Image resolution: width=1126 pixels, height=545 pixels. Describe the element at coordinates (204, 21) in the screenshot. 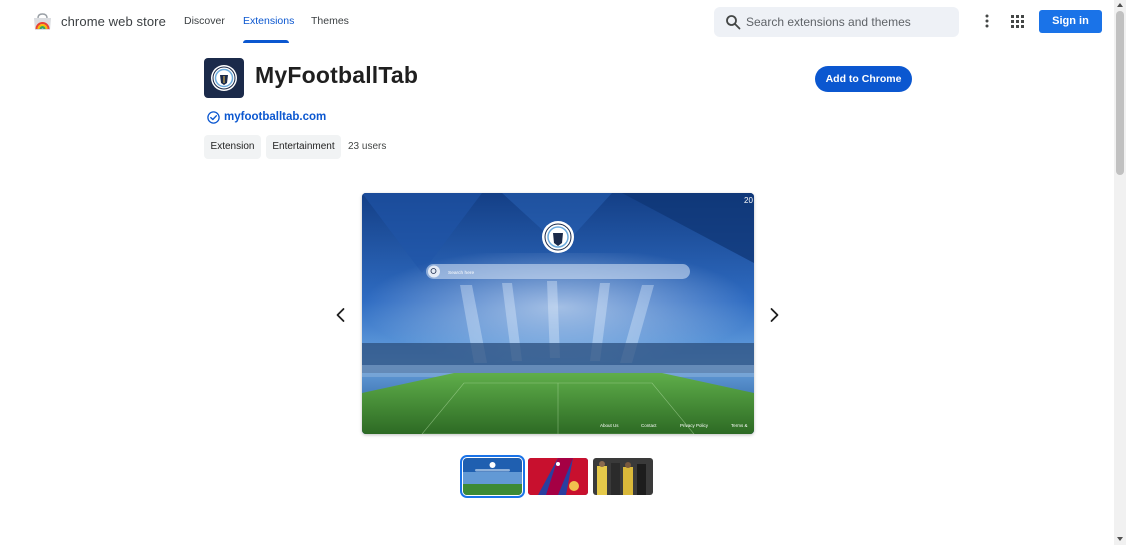

I see `tab-discover: Discover` at that location.